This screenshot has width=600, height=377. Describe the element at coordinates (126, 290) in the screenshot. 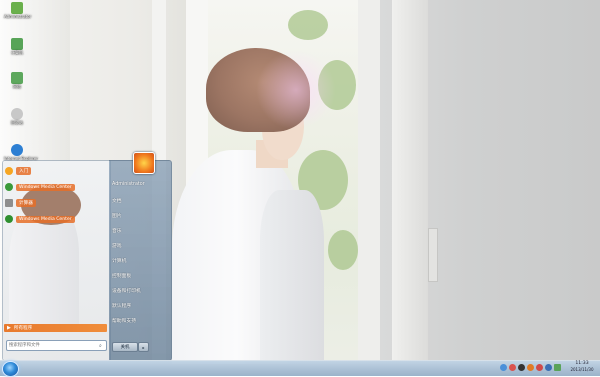

I see `start-menu-item-devices-printers: 设备和打印机` at that location.